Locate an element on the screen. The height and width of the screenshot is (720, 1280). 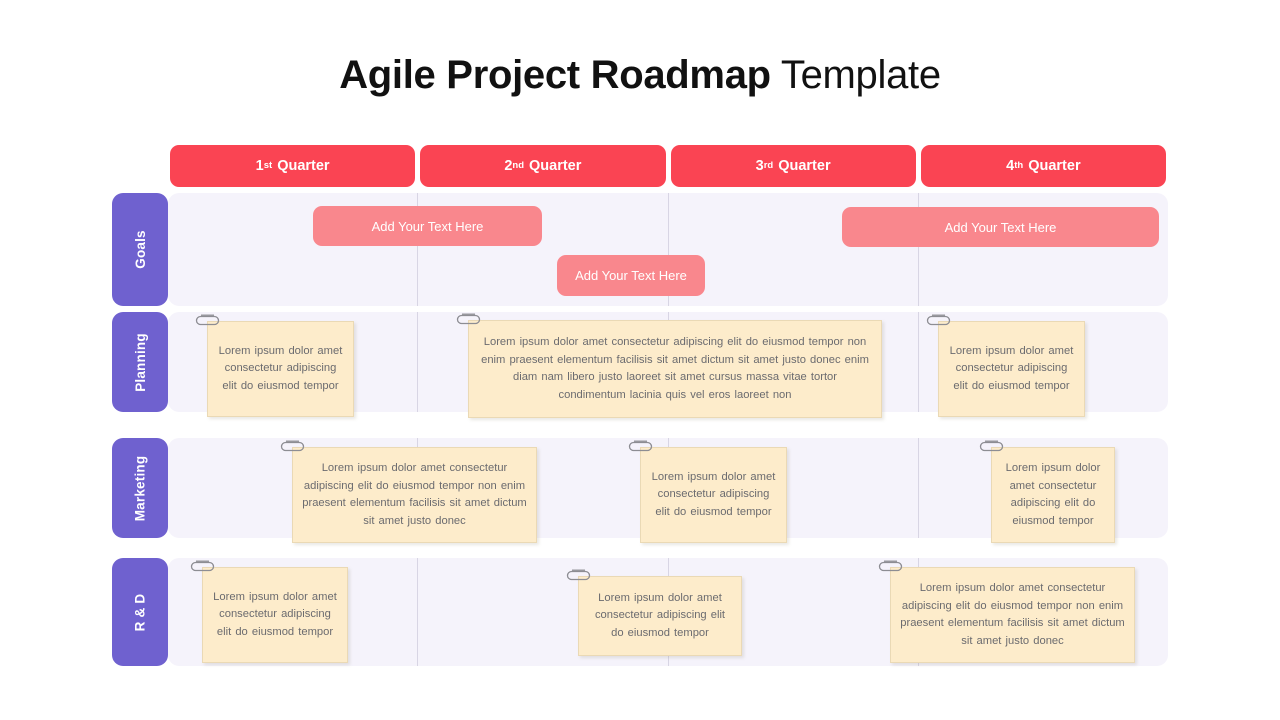
quarter-number-3: 3 is located at coordinates (759, 166).